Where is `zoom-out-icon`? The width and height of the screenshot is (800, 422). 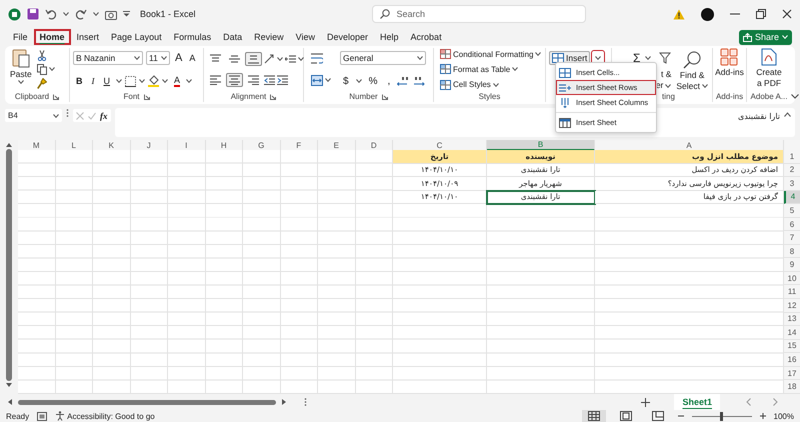 zoom-out-icon is located at coordinates (681, 416).